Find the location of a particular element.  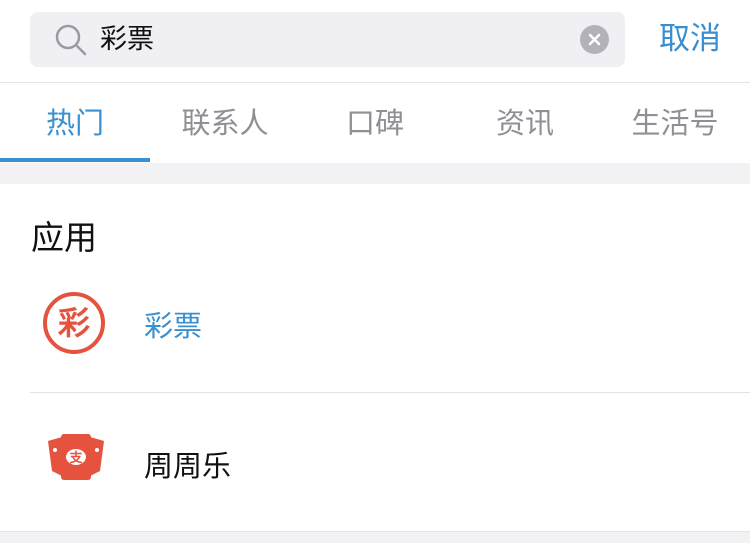

clear-search-button is located at coordinates (594, 39).